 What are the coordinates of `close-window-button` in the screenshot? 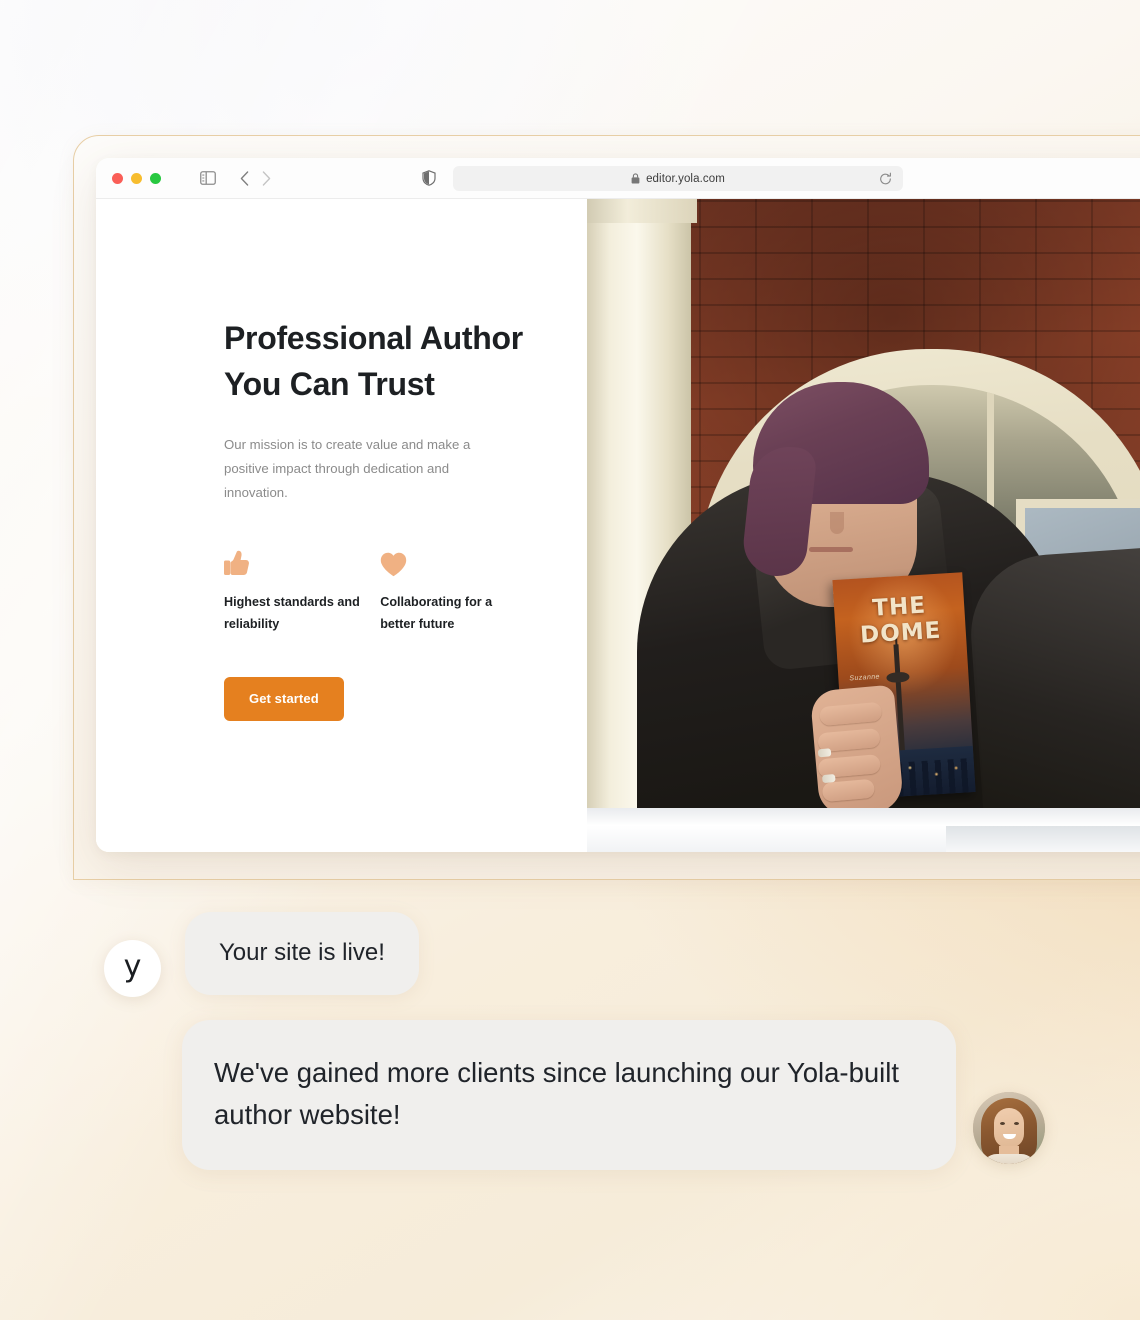 It's located at (117, 178).